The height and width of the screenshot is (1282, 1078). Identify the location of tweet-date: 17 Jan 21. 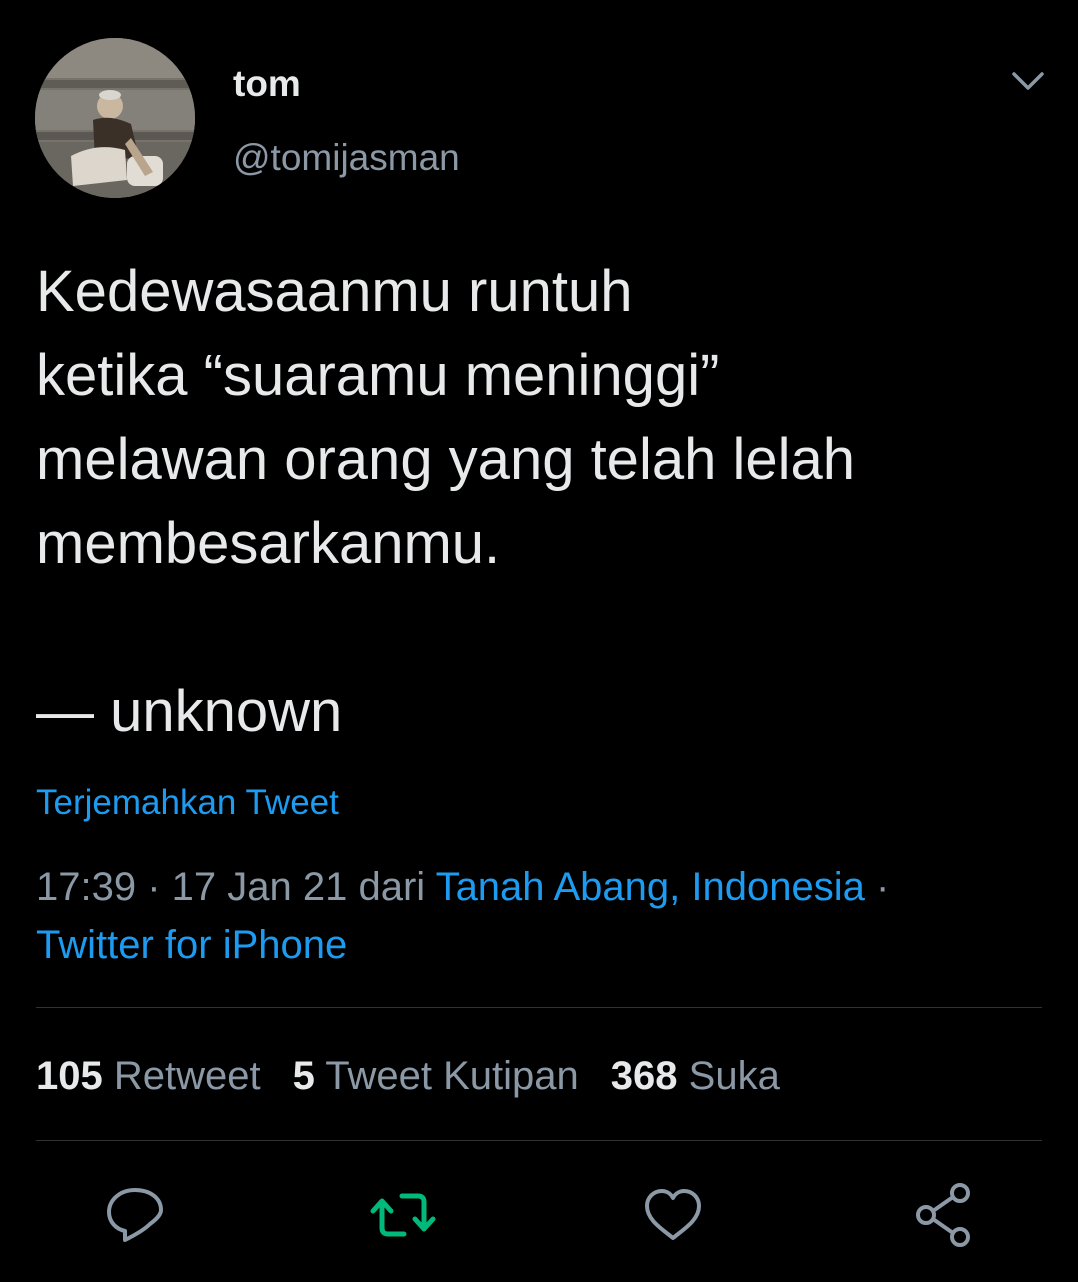
(259, 887).